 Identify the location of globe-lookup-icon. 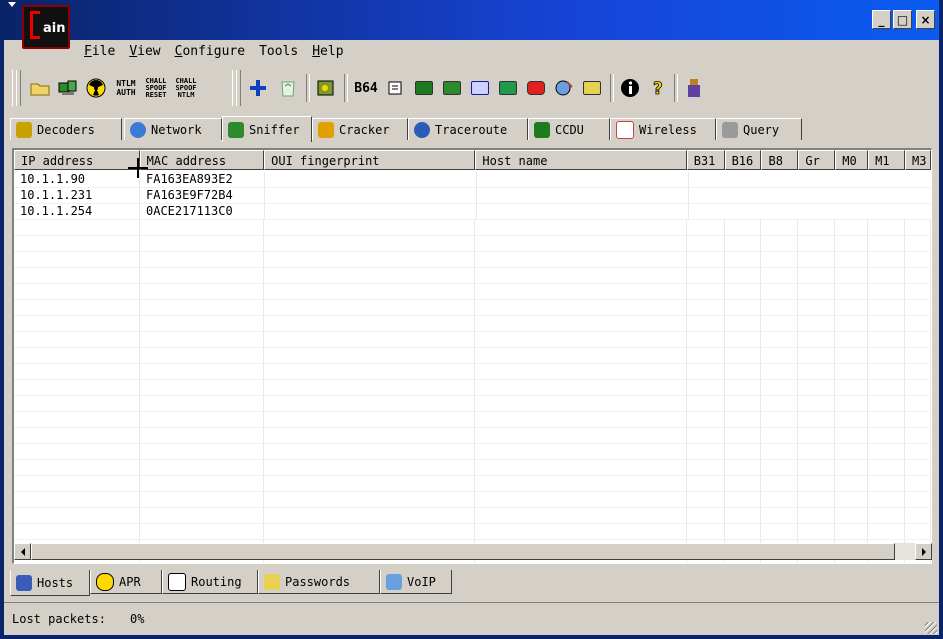
(564, 88).